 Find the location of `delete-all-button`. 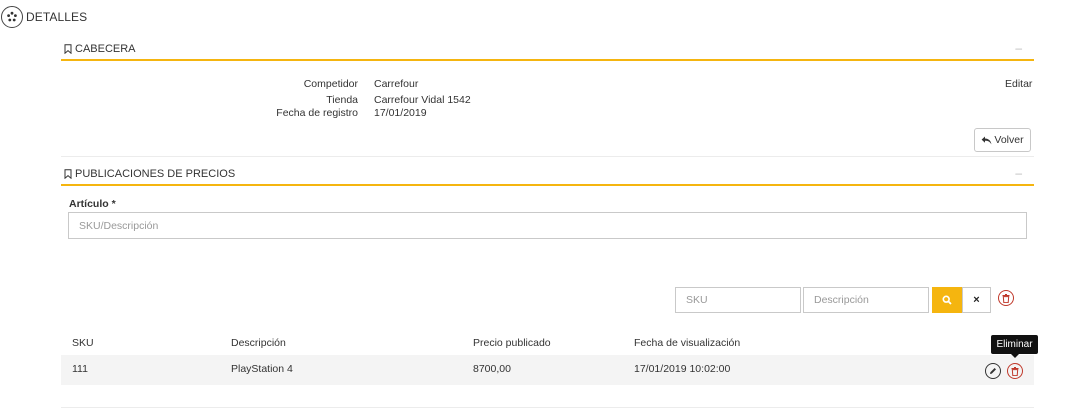

delete-all-button is located at coordinates (1006, 298).